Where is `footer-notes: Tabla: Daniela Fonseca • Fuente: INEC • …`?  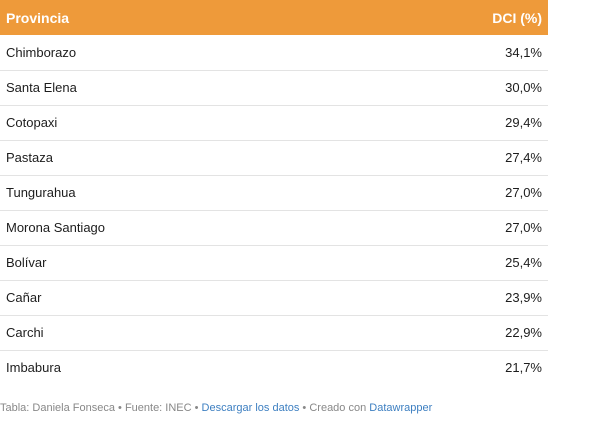
footer-notes: Tabla: Daniela Fonseca • Fuente: INEC • … is located at coordinates (216, 408).